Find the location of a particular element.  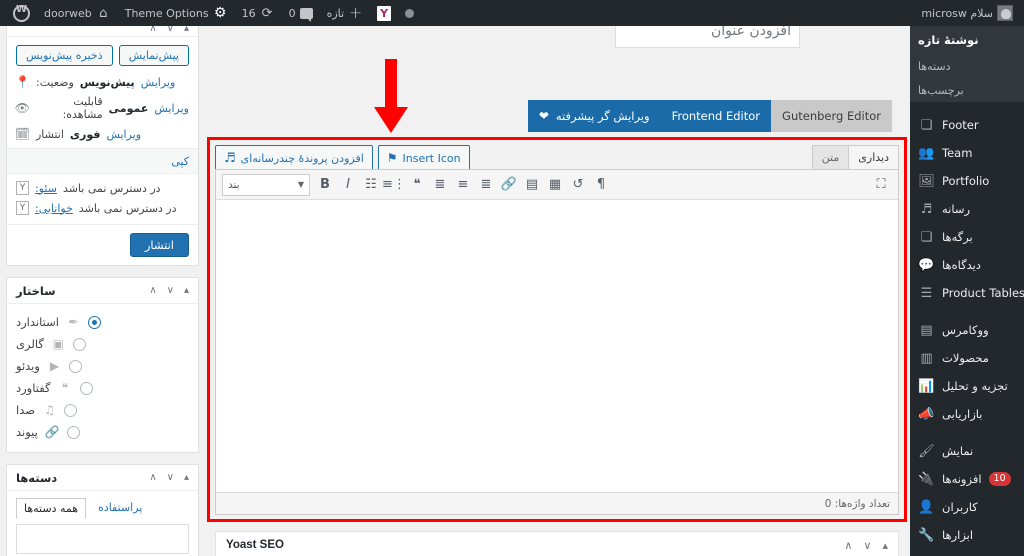

sidebar-item-label: ووکامرس is located at coordinates (965, 330).